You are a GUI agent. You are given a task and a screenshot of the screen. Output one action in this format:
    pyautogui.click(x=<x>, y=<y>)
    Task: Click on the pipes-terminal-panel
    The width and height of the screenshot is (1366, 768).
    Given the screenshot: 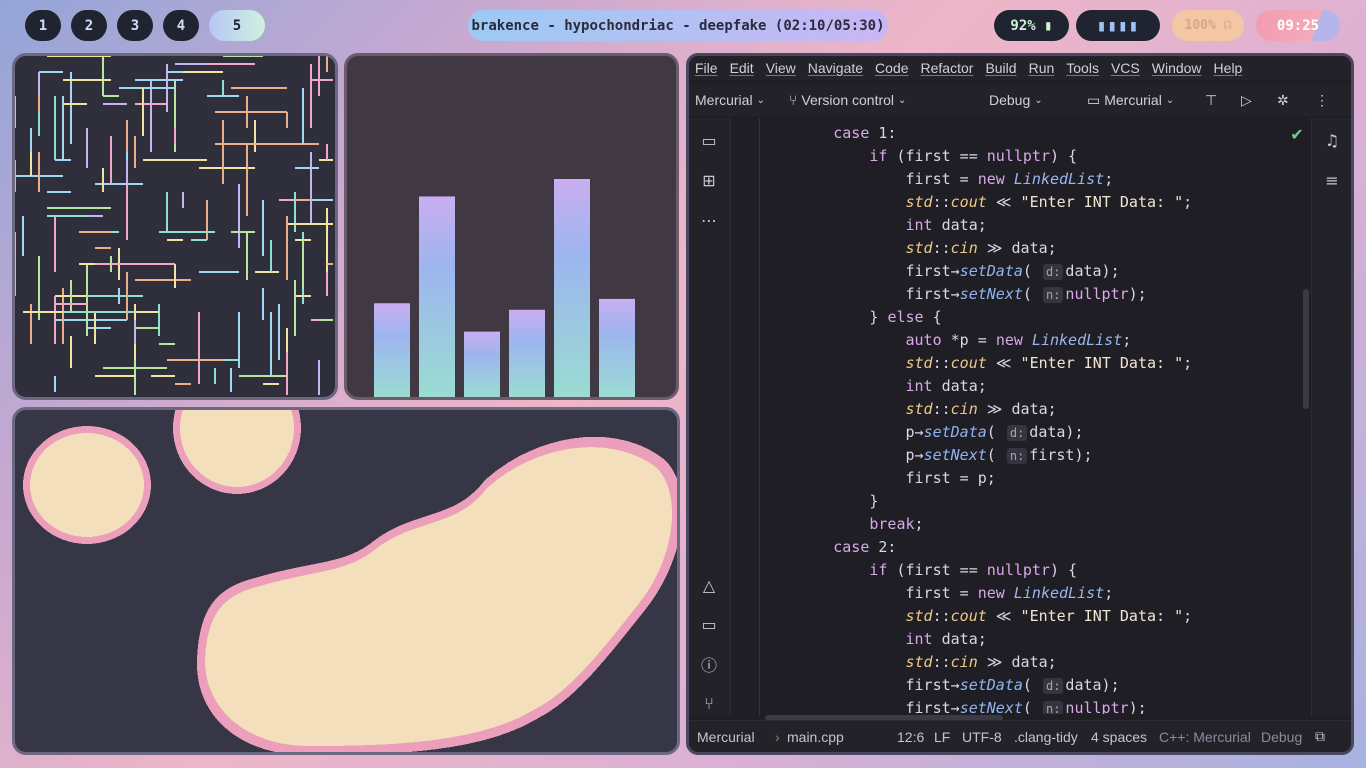 What is the action you would take?
    pyautogui.click(x=175, y=226)
    